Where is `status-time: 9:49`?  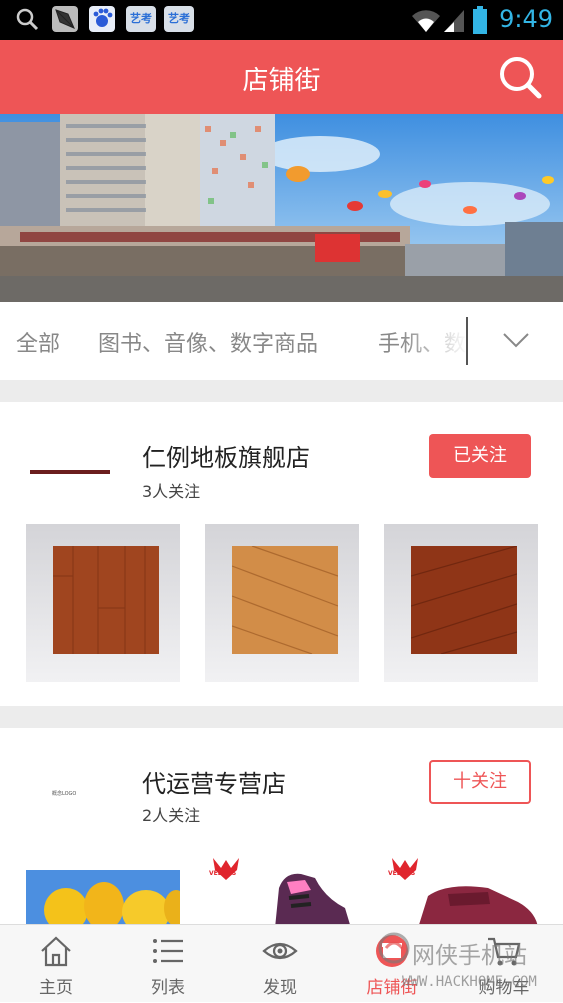
status-time: 9:49 is located at coordinates (526, 19).